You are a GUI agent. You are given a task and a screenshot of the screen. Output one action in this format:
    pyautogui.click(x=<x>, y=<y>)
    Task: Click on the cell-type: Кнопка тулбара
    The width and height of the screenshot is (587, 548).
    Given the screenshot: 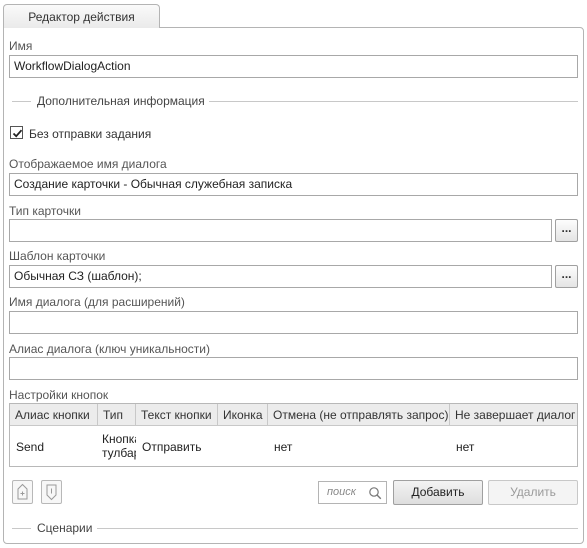 What is the action you would take?
    pyautogui.click(x=116, y=446)
    